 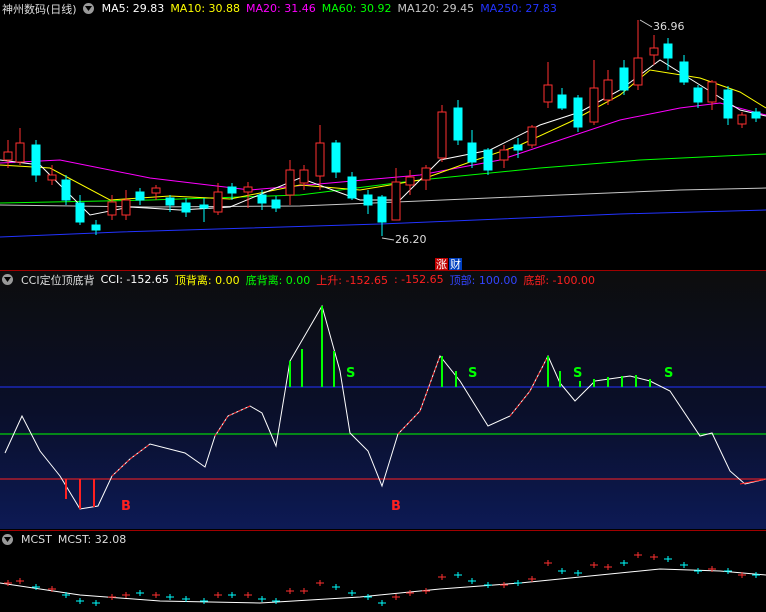 I want to click on bottom-divergence-value: 底背离: 0.00, so click(x=278, y=280).